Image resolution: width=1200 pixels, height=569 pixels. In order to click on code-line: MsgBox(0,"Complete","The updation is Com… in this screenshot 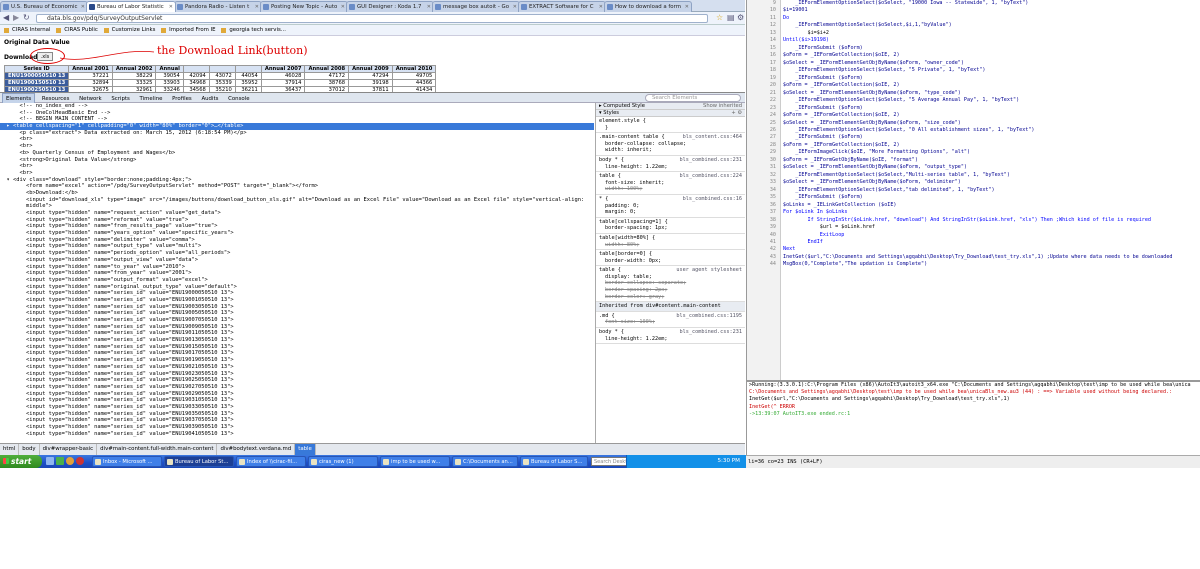, I will do `click(977, 264)`.